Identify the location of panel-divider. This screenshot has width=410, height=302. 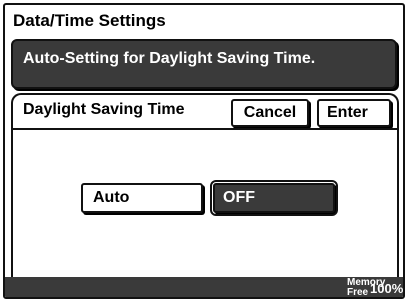
(205, 129).